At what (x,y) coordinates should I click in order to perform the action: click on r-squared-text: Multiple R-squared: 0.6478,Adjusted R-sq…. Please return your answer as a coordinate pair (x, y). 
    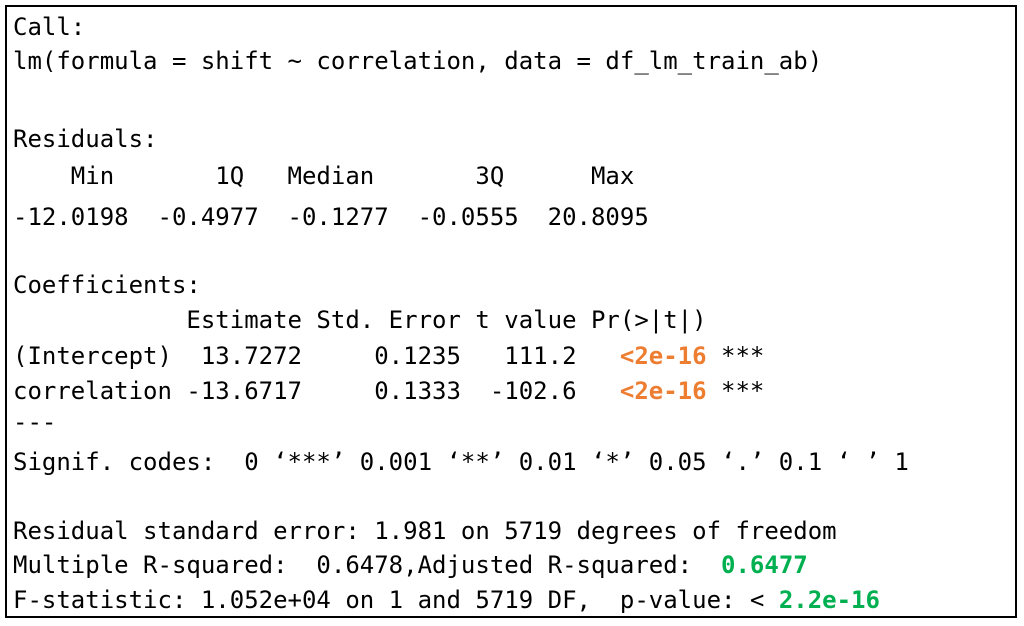
    Looking at the image, I should click on (367, 565).